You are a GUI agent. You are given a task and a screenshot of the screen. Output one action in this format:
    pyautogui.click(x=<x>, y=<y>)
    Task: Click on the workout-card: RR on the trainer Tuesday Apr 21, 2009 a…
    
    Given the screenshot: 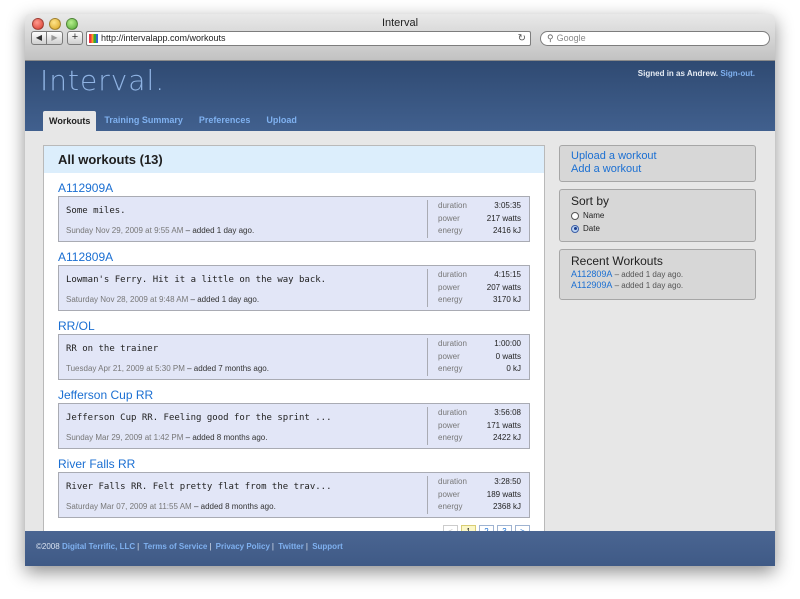 What is the action you would take?
    pyautogui.click(x=294, y=357)
    